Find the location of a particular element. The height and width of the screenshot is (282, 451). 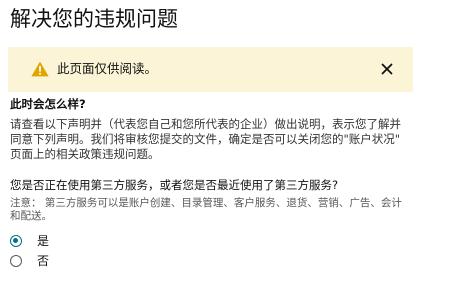

section-heading: 此时会怎么样? is located at coordinates (48, 104).